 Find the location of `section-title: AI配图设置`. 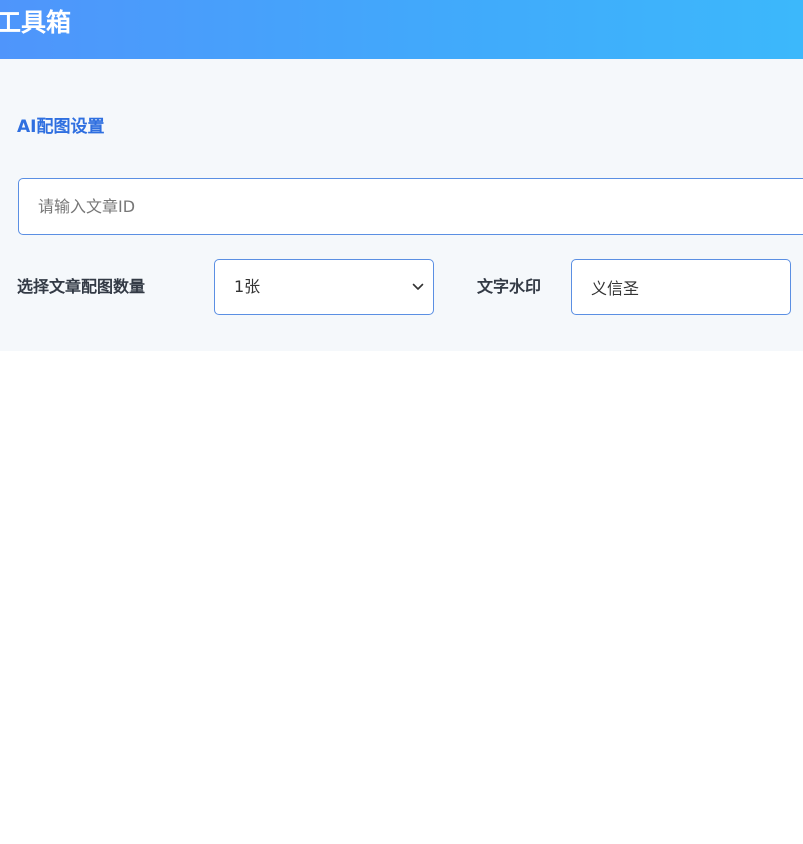

section-title: AI配图设置 is located at coordinates (61, 127).